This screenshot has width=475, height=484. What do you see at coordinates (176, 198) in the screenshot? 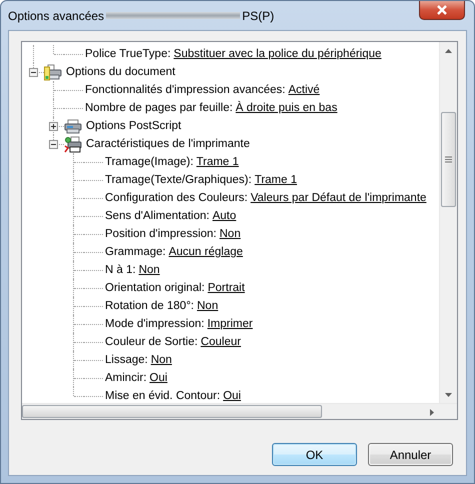
I see `setting-label: Configuration des Couleurs:` at bounding box center [176, 198].